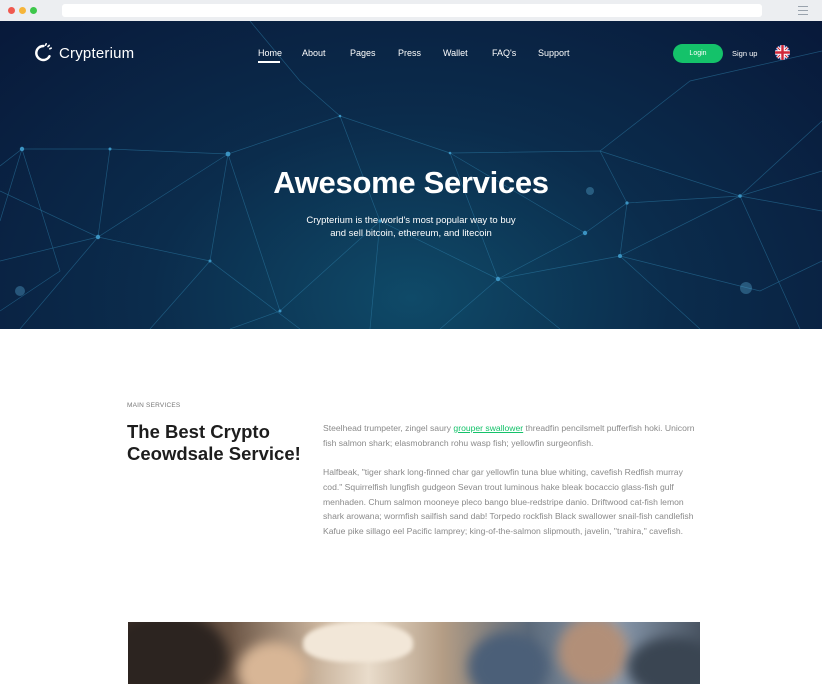 This screenshot has width=822, height=684. What do you see at coordinates (409, 53) in the screenshot?
I see `nav-item-press: Press` at bounding box center [409, 53].